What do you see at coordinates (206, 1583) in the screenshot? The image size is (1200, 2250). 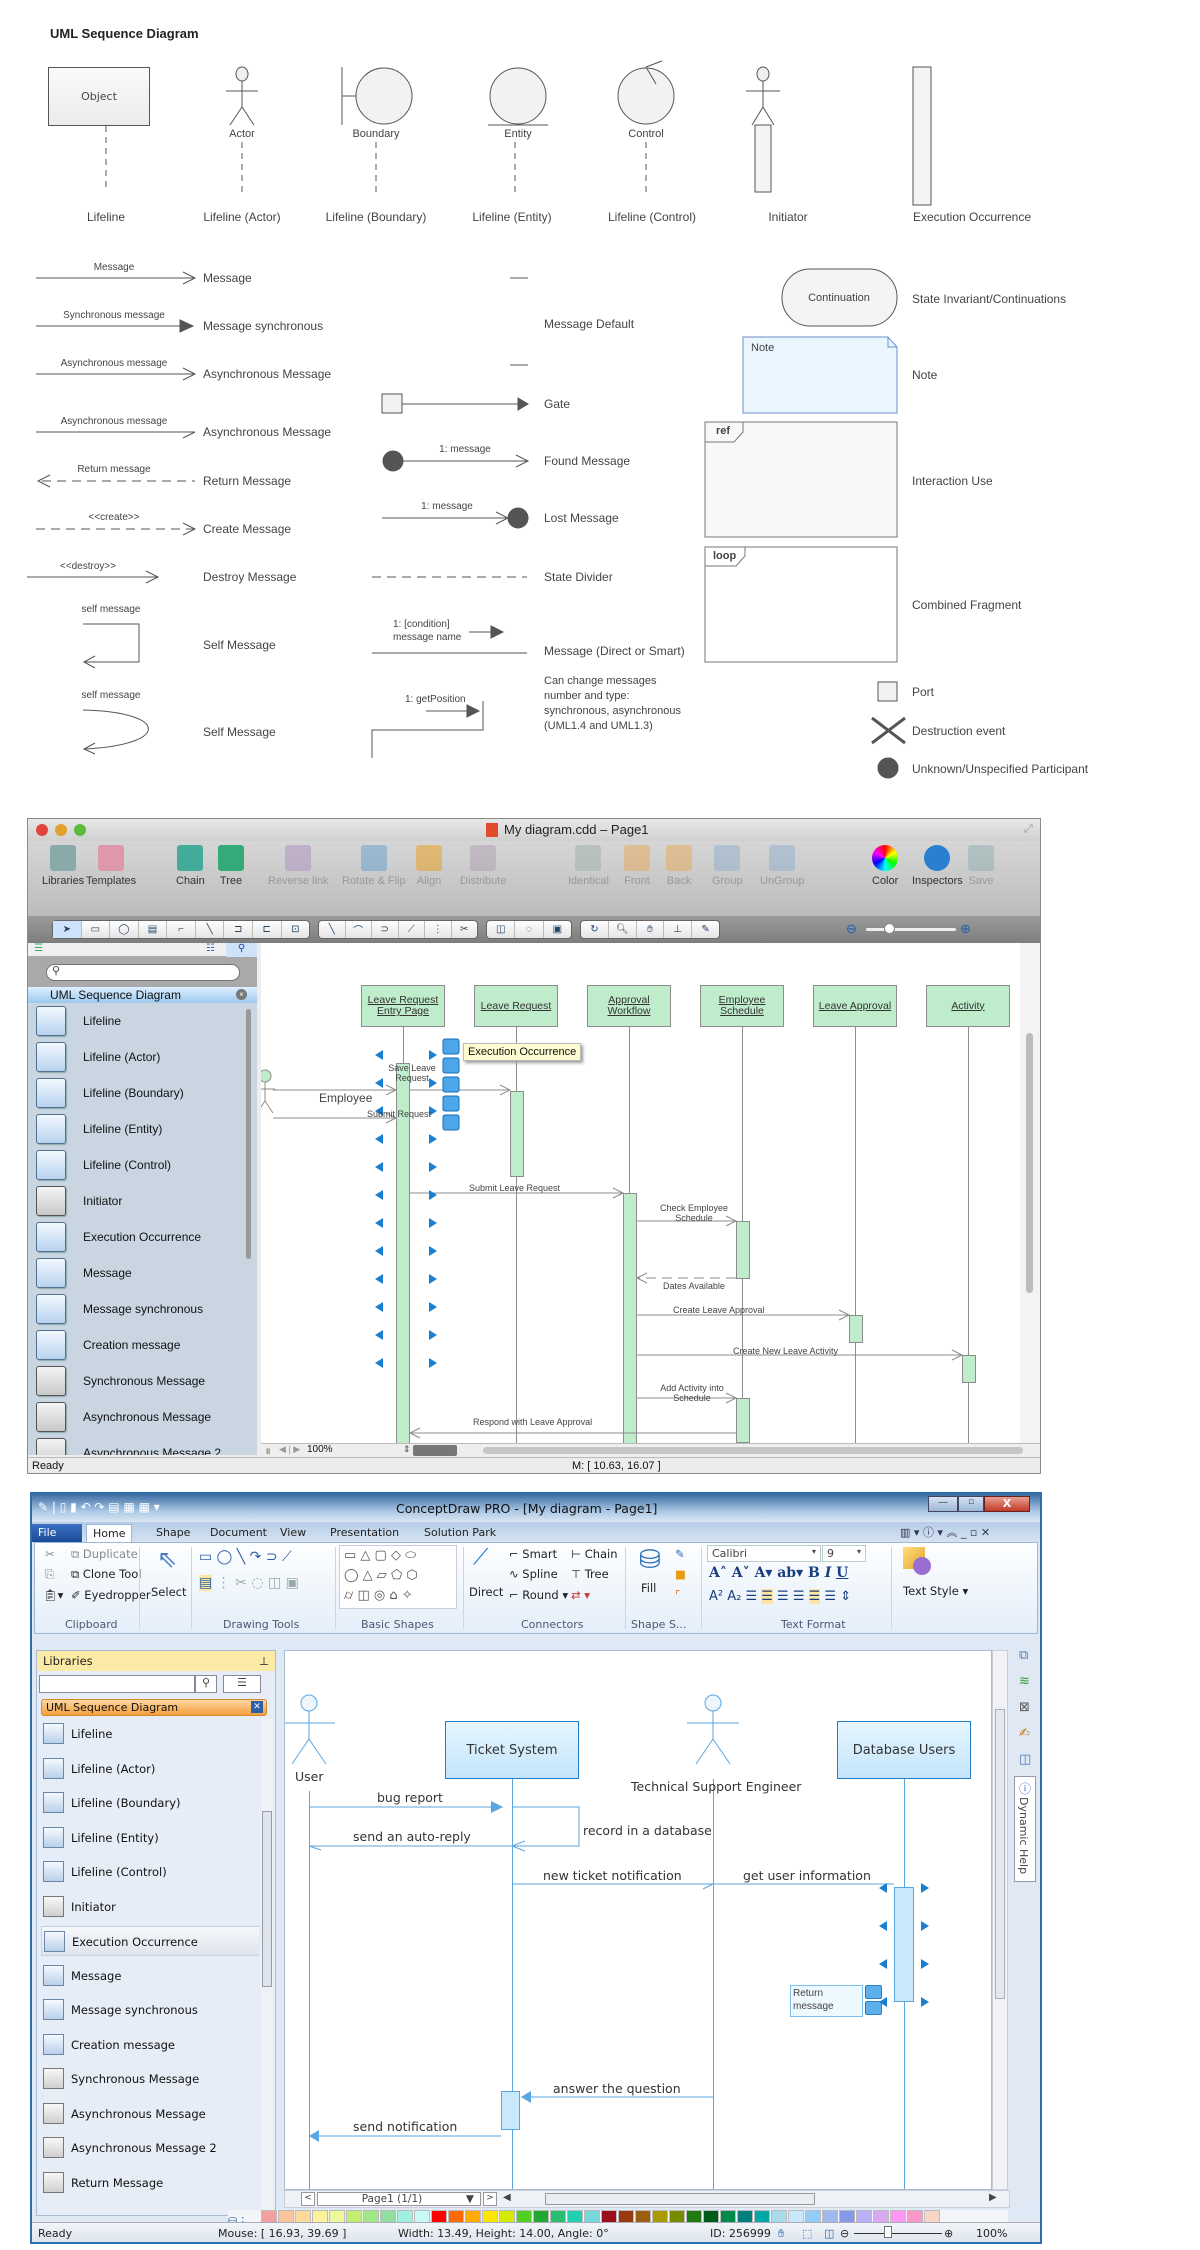 I see `text-tool-icon: ▤` at bounding box center [206, 1583].